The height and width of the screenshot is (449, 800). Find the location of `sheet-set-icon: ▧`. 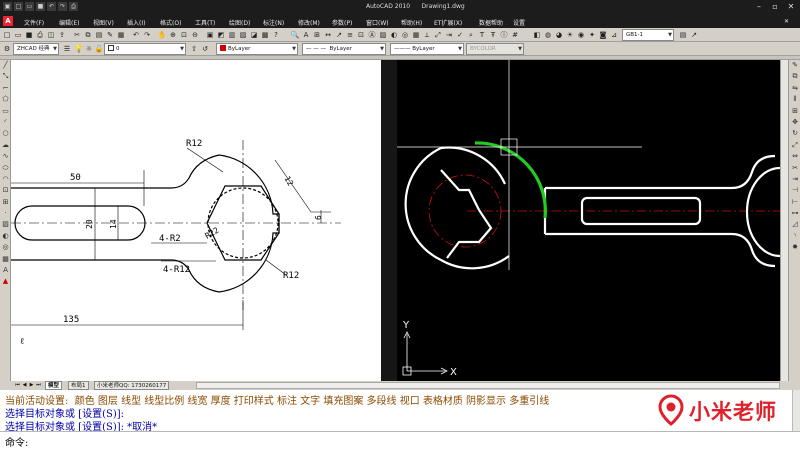

sheet-set-icon: ▧ is located at coordinates (243, 35).